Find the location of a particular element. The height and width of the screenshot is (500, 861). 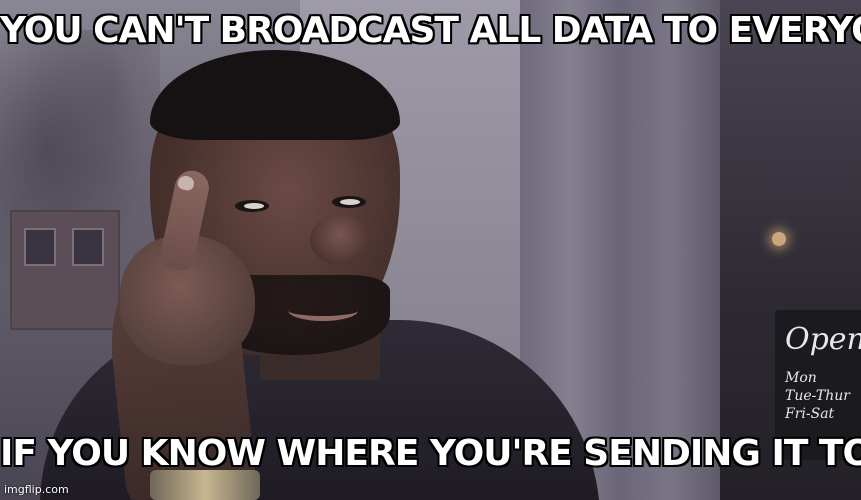

sign-open-text: Open is located at coordinates (823, 339).